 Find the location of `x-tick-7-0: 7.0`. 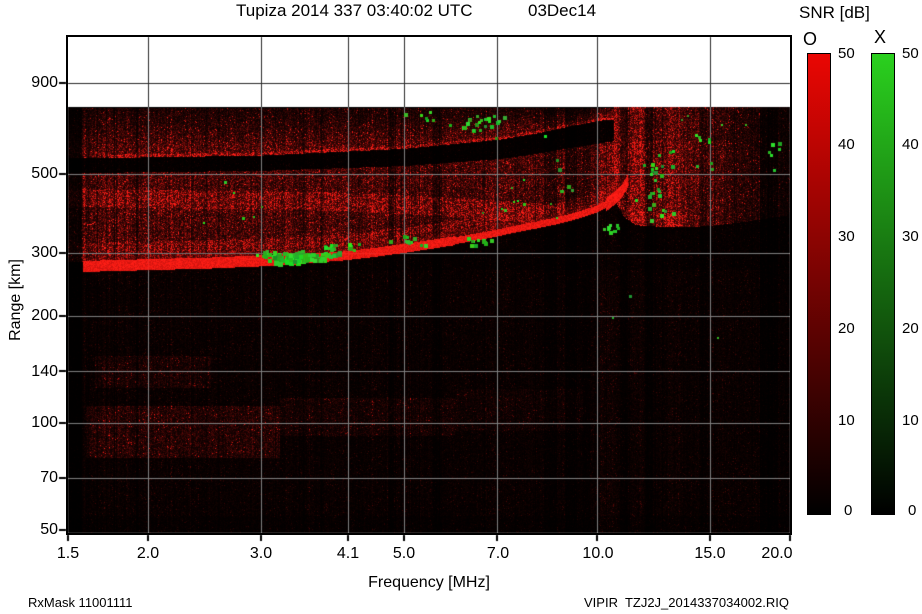

x-tick-7-0: 7.0 is located at coordinates (498, 553).